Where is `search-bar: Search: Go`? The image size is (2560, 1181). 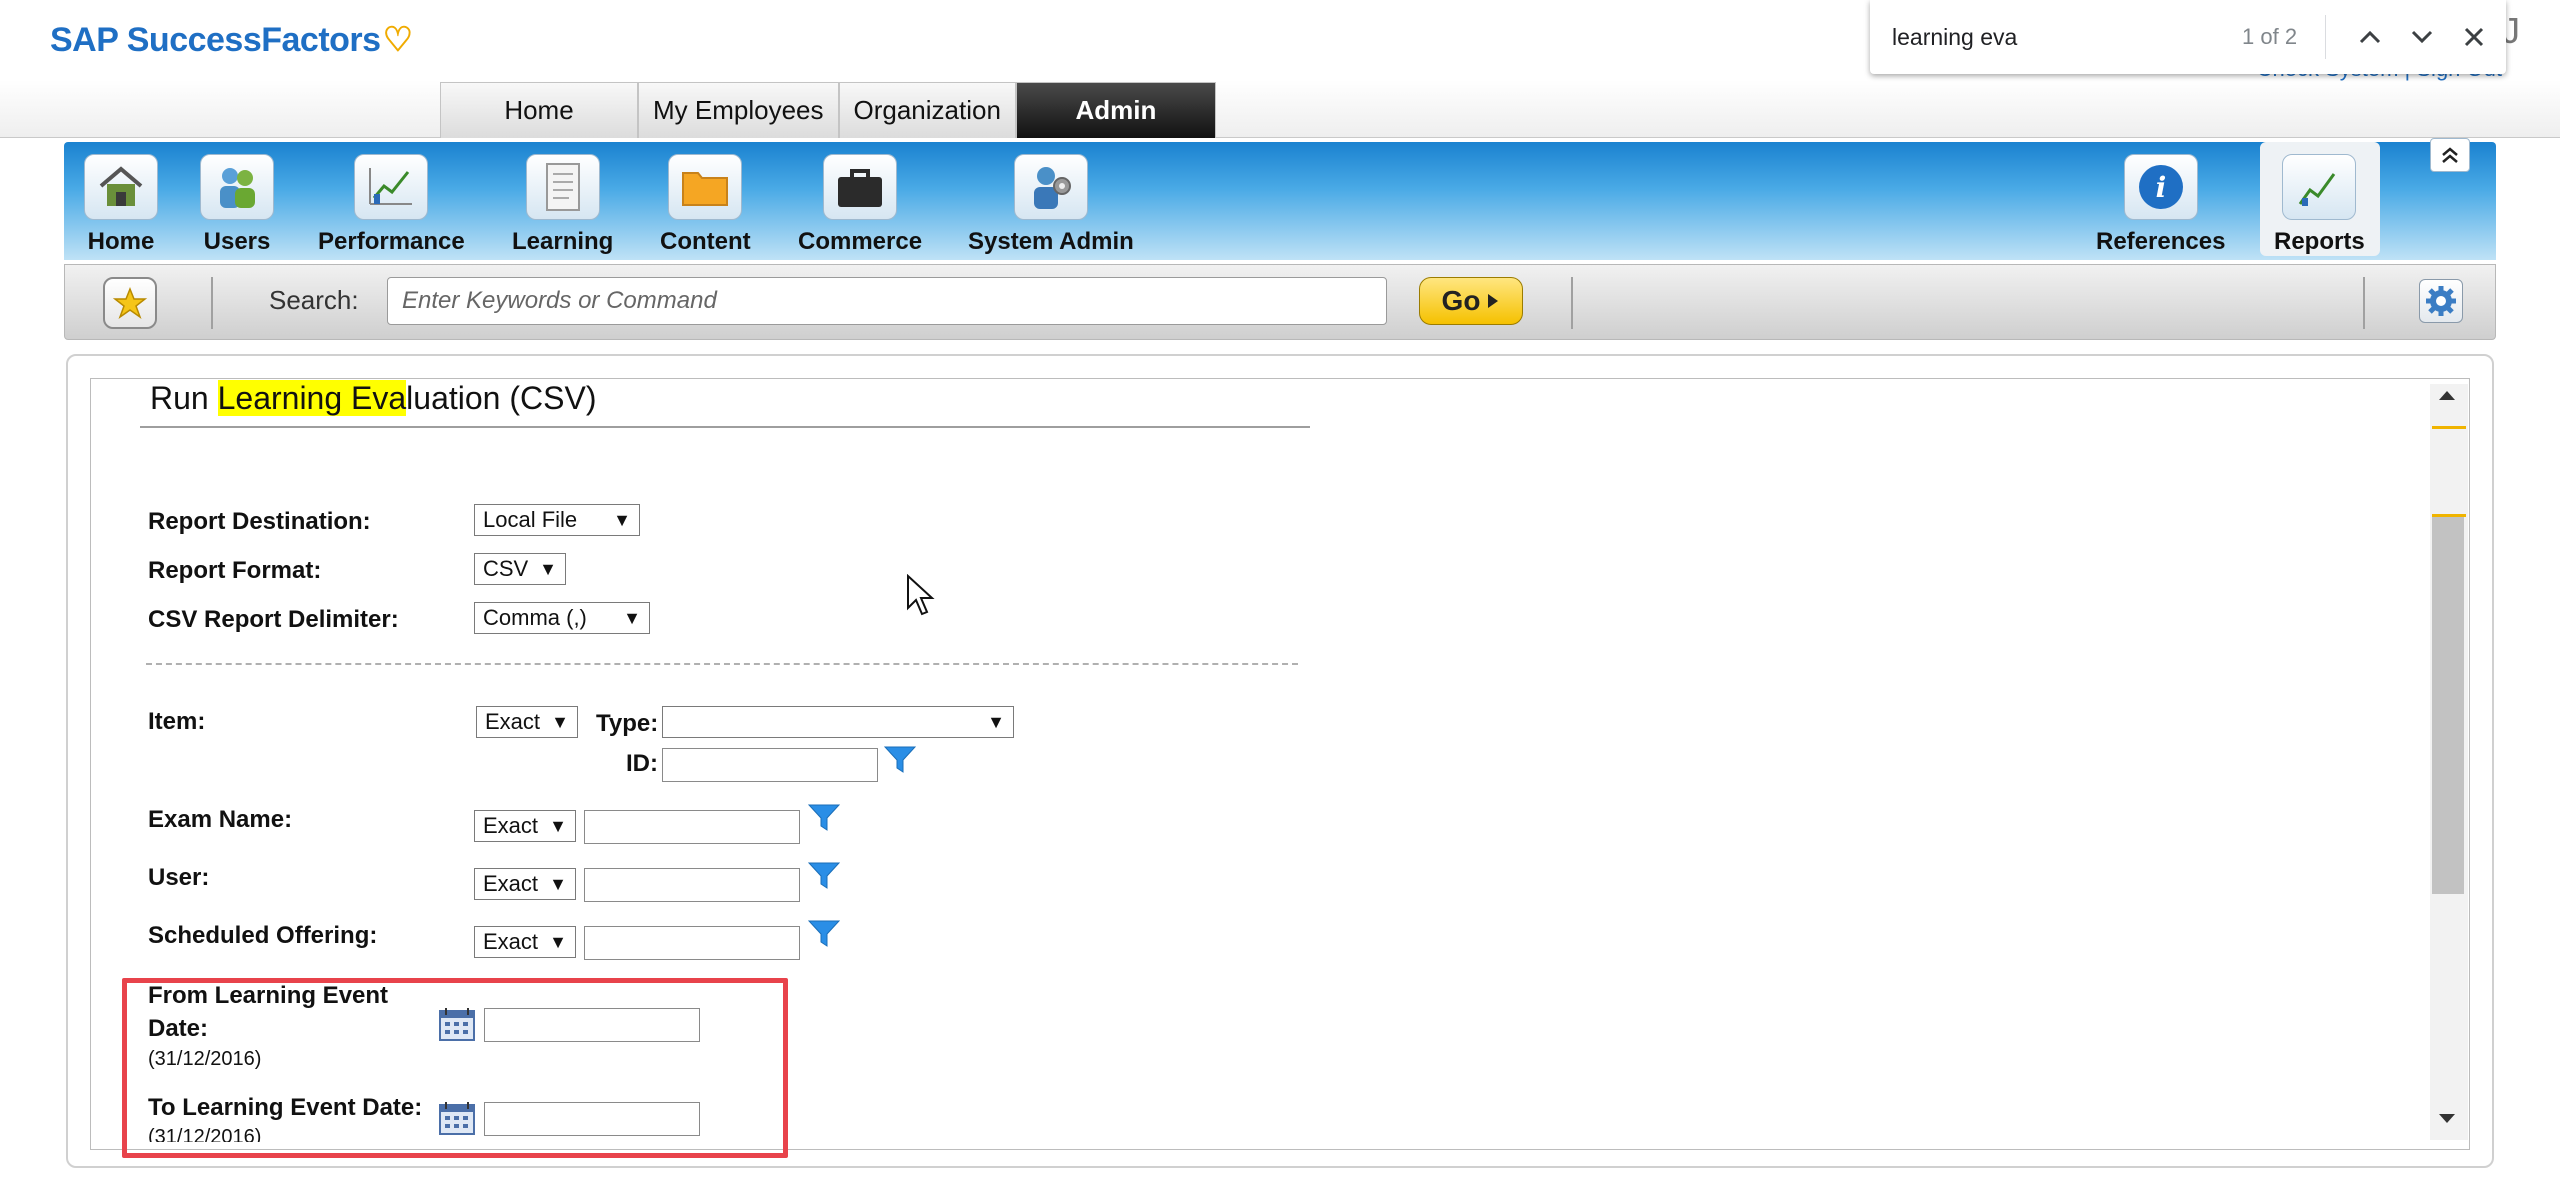 search-bar: Search: Go is located at coordinates (1280, 302).